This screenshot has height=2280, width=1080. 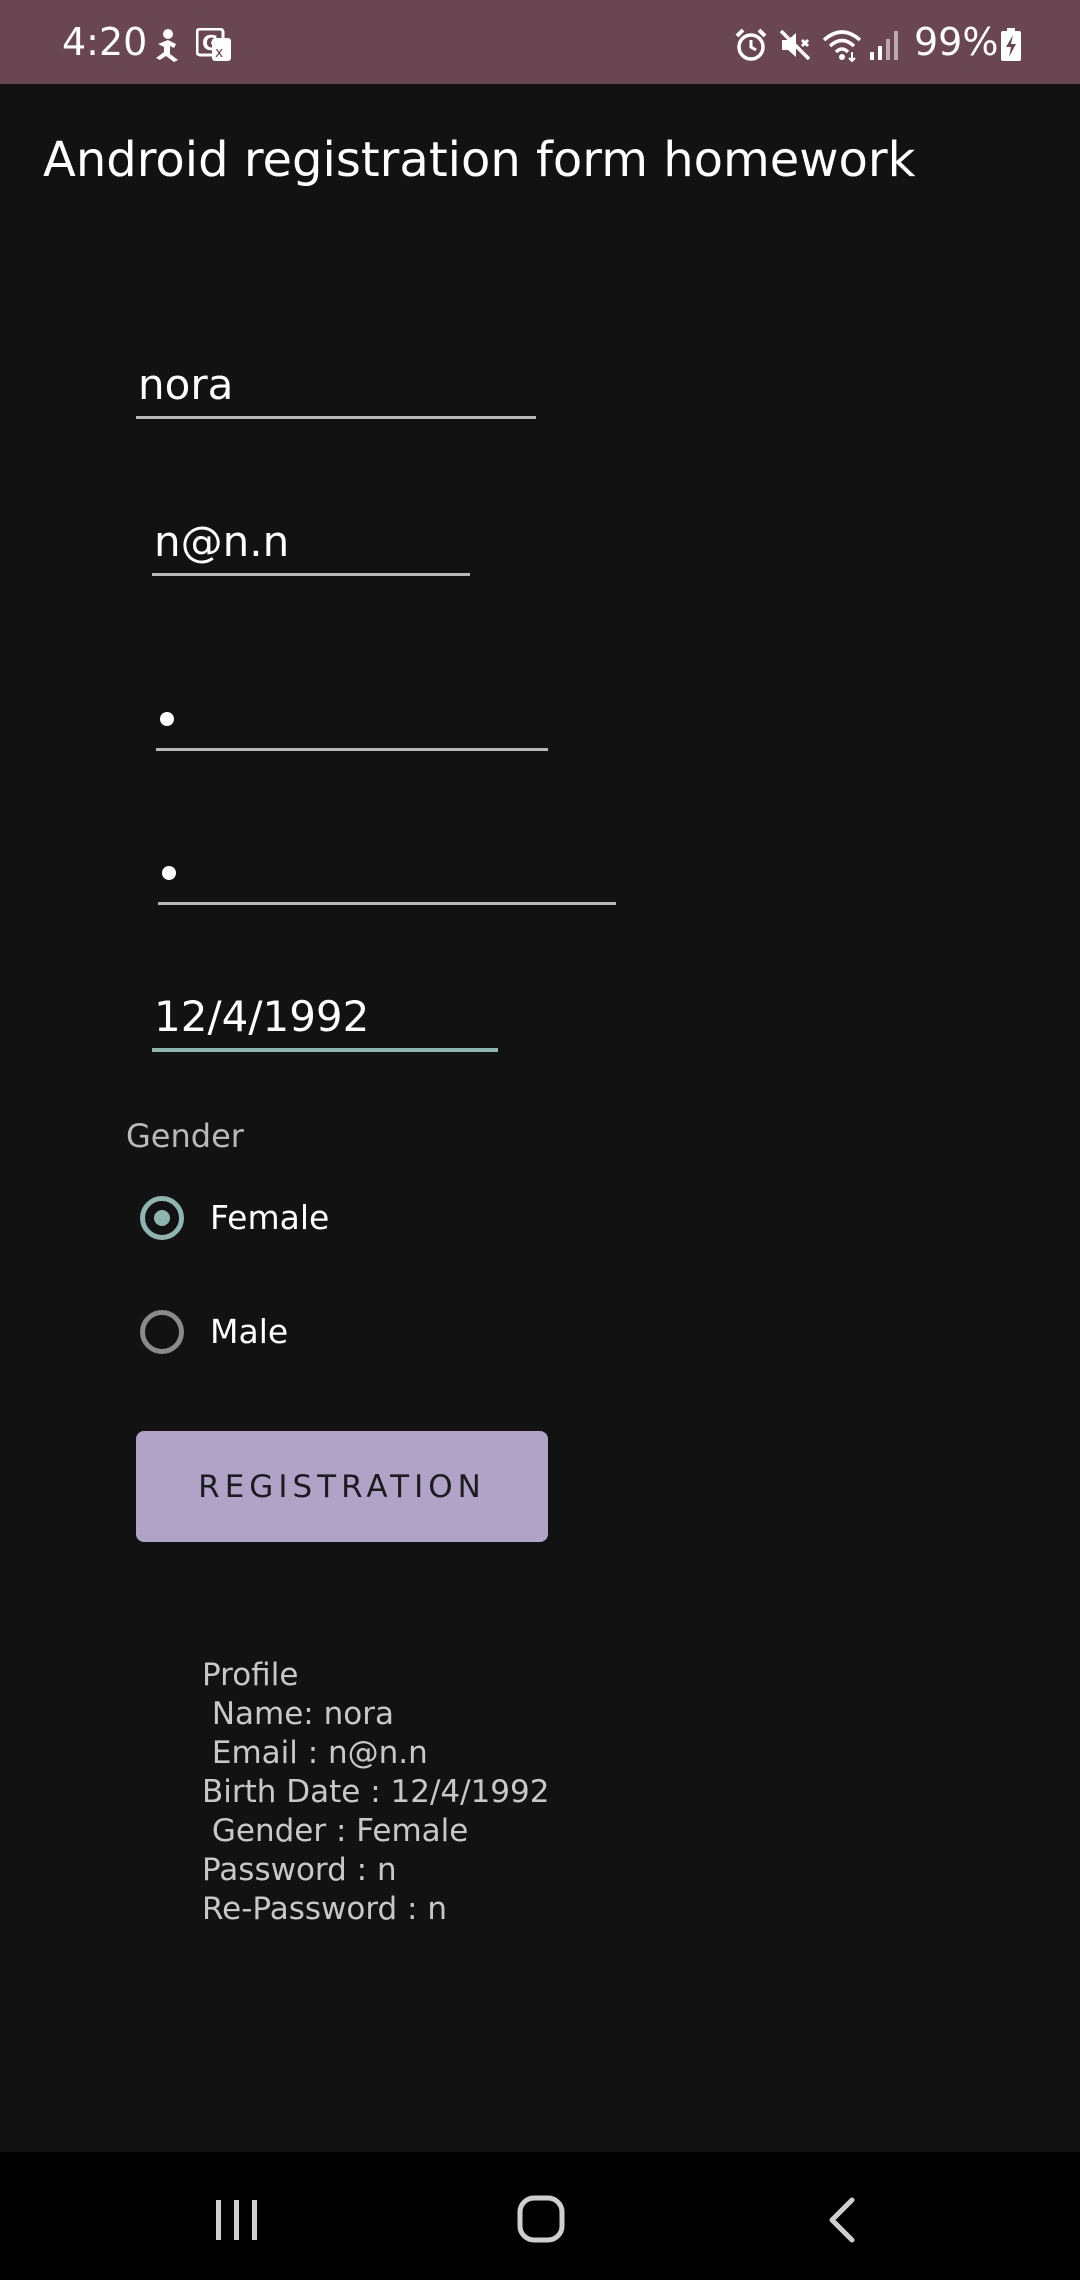 I want to click on radio-male: Male, so click(x=290, y=1338).